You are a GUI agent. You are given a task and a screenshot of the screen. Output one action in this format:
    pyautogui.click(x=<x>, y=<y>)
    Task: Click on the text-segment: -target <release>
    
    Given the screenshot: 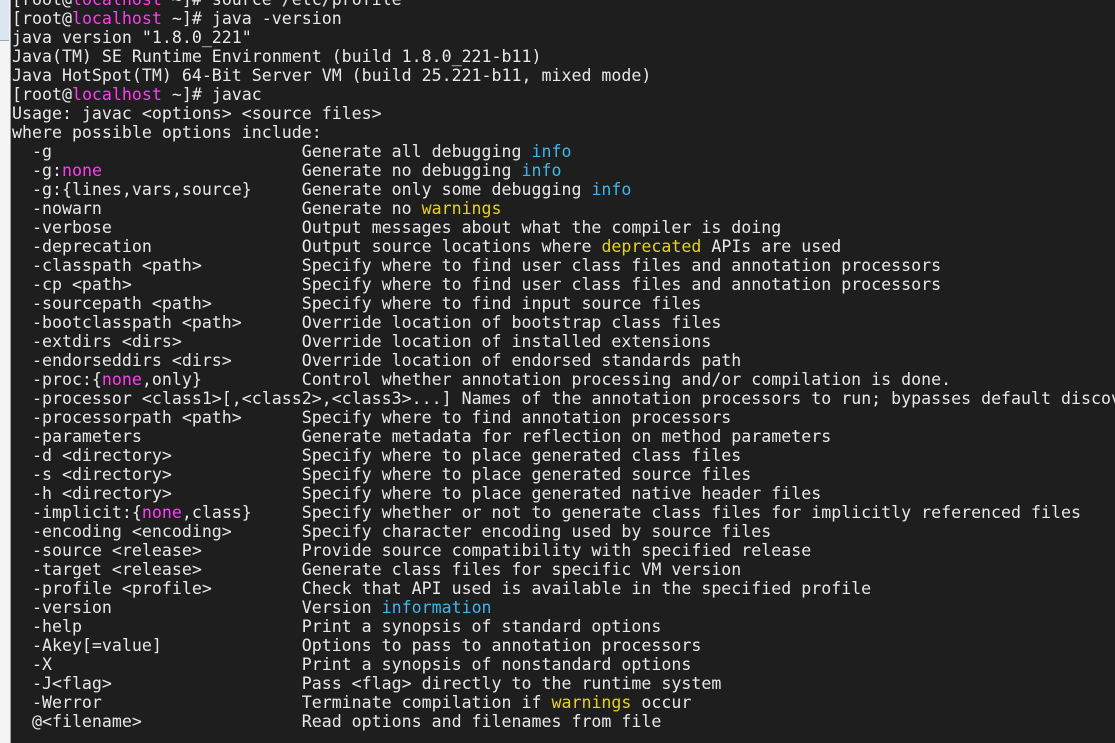 What is the action you would take?
    pyautogui.click(x=116, y=569)
    